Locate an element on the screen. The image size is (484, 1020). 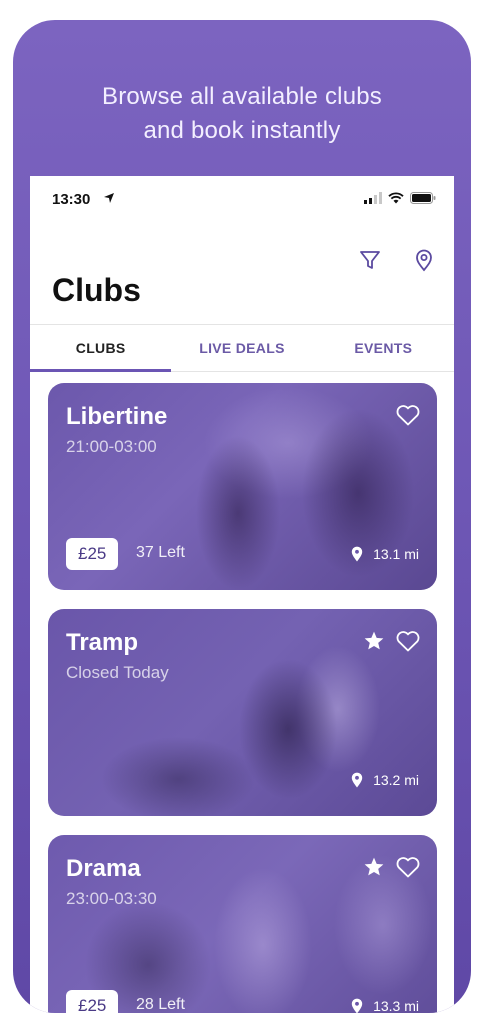
tab-clubs: CLUBS is located at coordinates (101, 348).